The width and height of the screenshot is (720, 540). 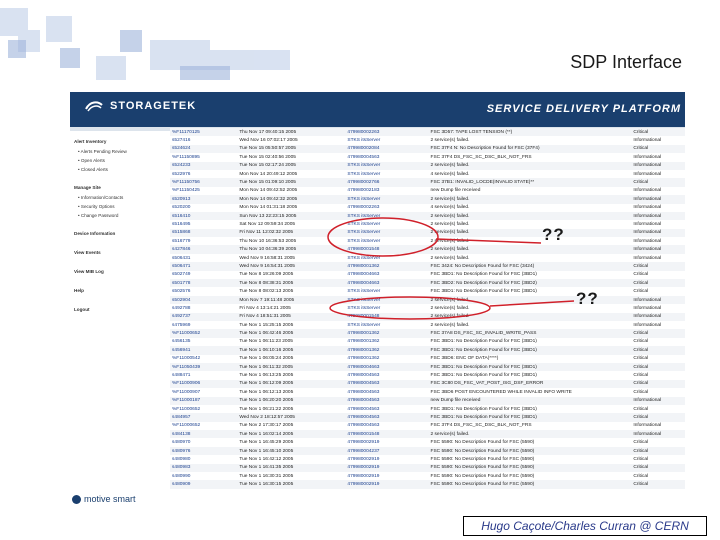 I want to click on event-id-link: s501778, so click(x=204, y=283).